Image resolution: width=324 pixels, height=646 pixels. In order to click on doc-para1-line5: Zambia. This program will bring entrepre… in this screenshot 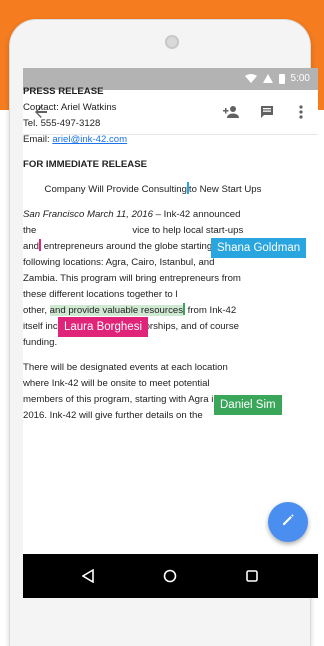, I will do `click(132, 278)`.